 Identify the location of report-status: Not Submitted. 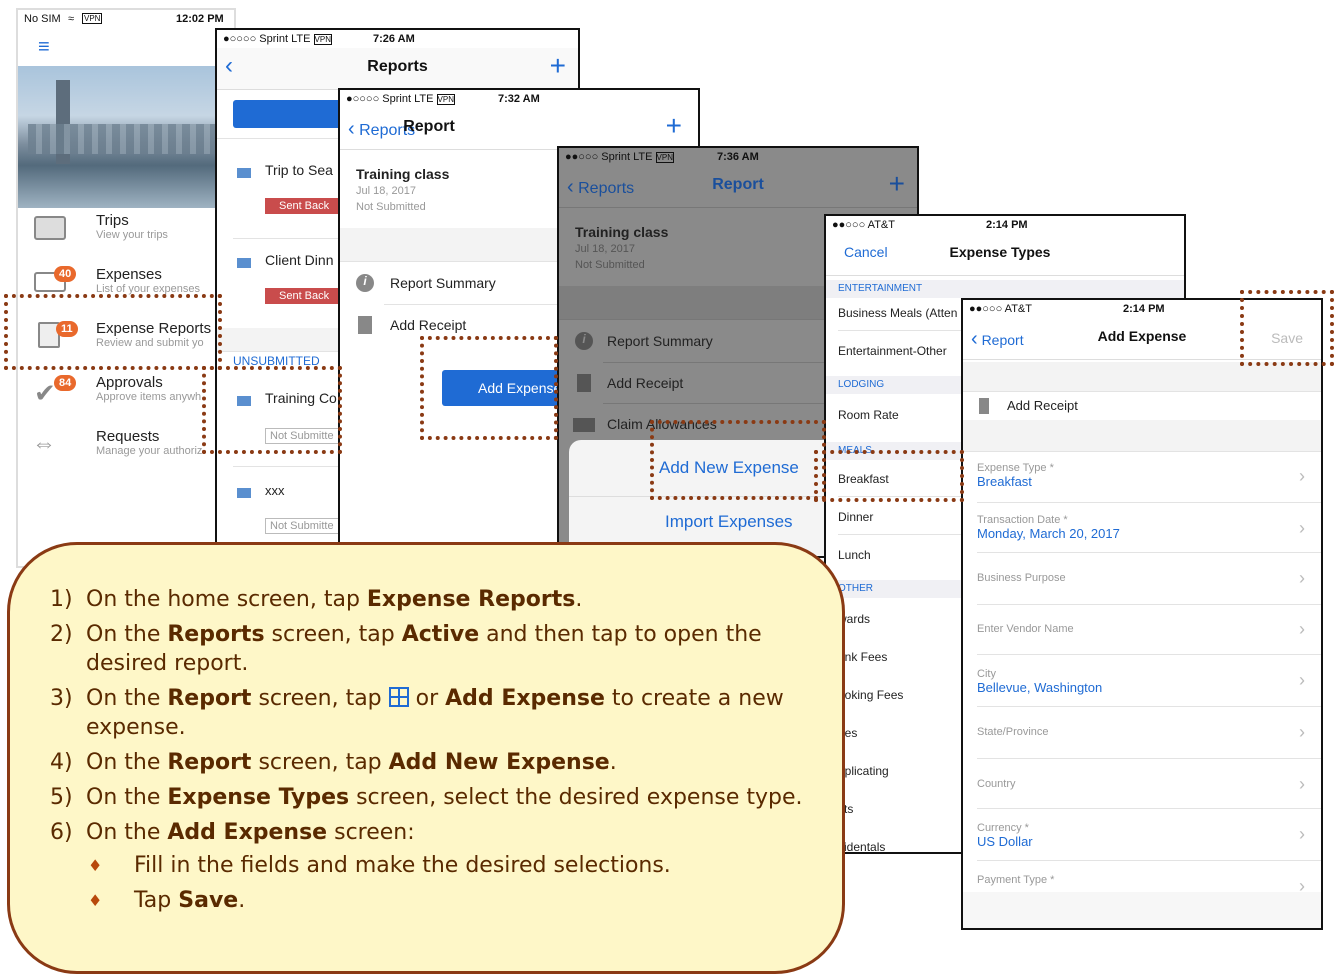
(391, 207).